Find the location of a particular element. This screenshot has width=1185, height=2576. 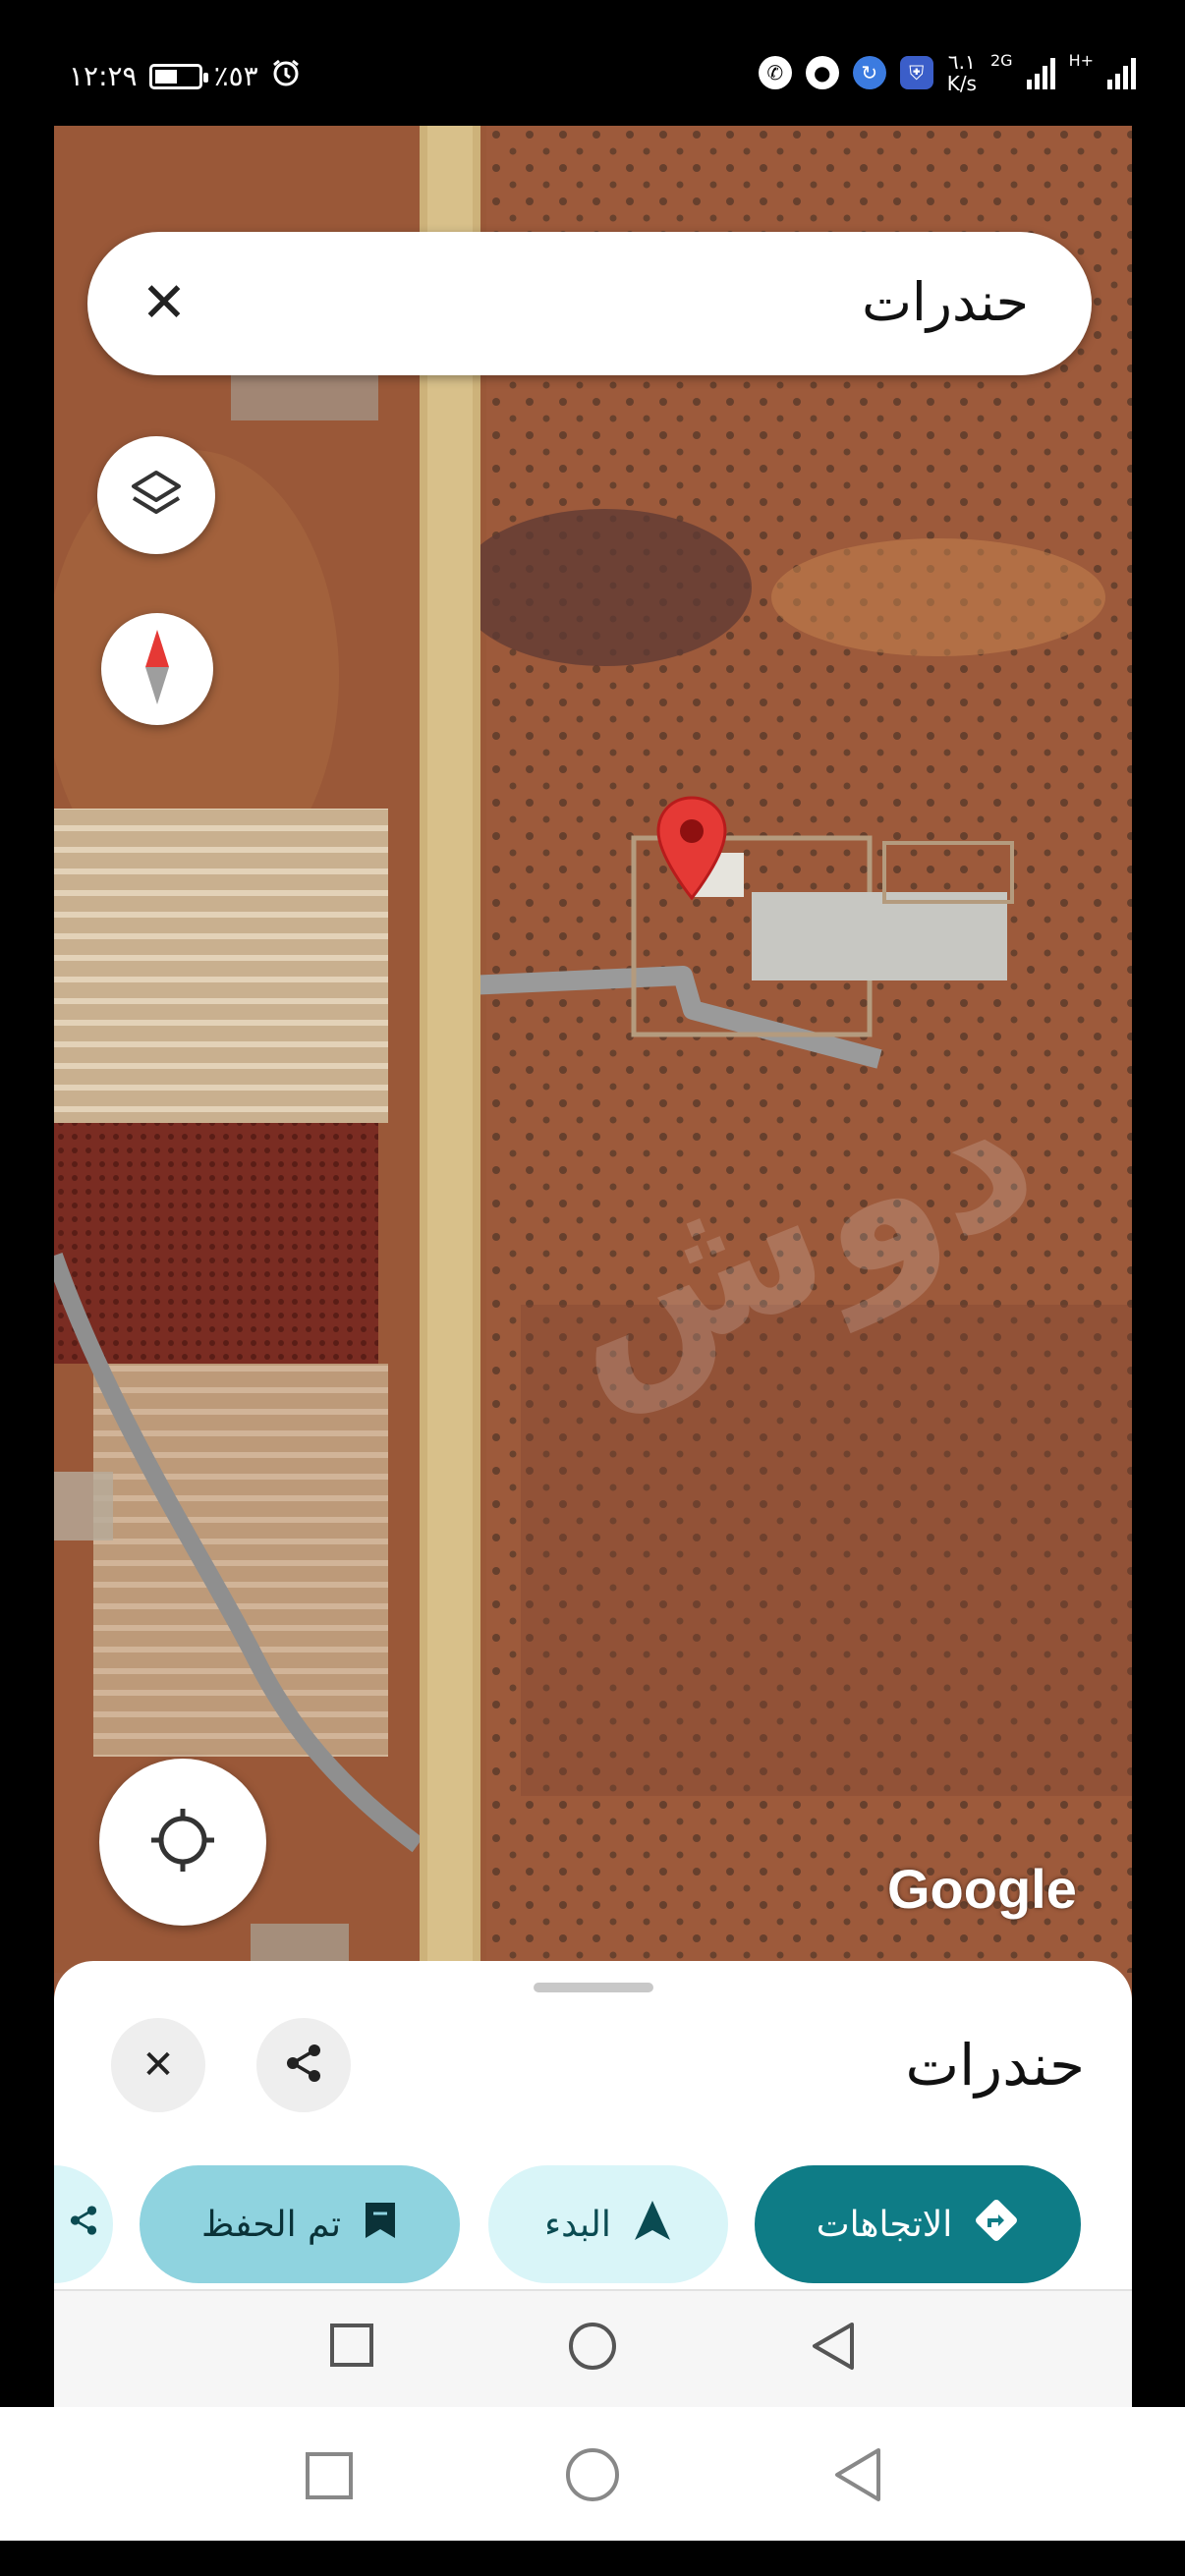

status-left: ١٢:٢٩ ٪٥٣ is located at coordinates (185, 76).